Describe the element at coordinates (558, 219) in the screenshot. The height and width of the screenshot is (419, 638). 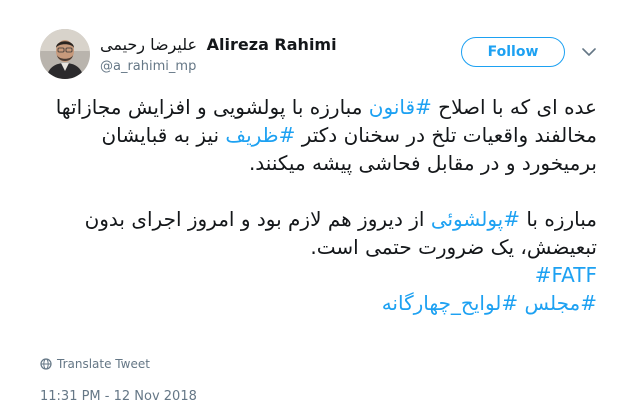
I see `text-segment: مبارزه با` at that location.